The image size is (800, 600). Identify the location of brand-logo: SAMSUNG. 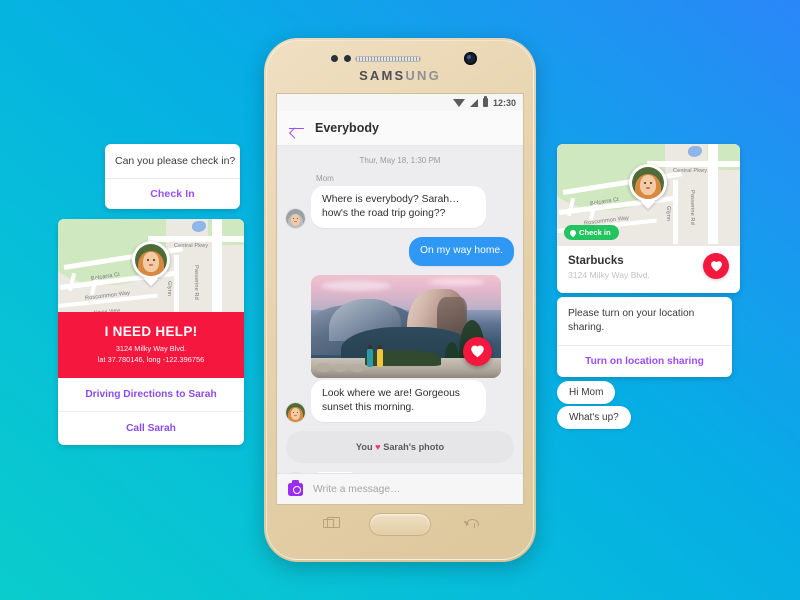
(400, 75).